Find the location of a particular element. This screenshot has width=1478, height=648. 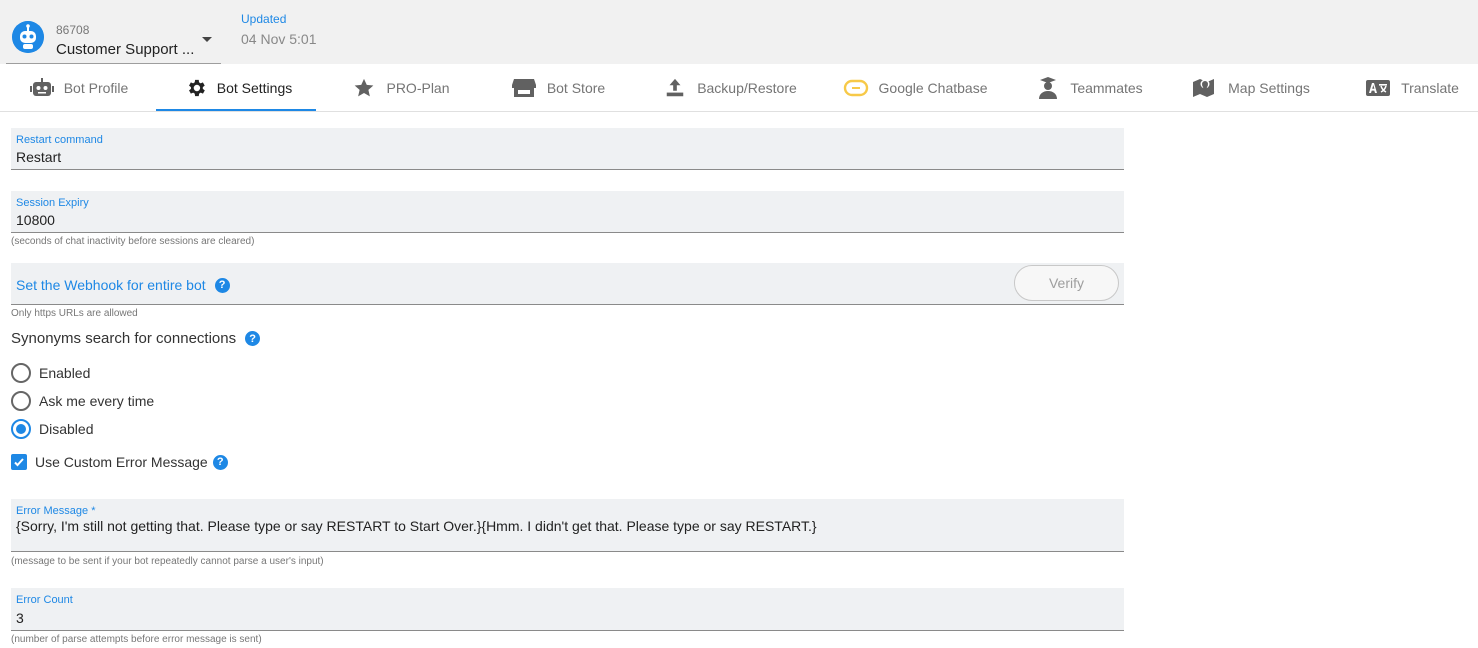

tab-translate: Translate is located at coordinates (1412, 88).